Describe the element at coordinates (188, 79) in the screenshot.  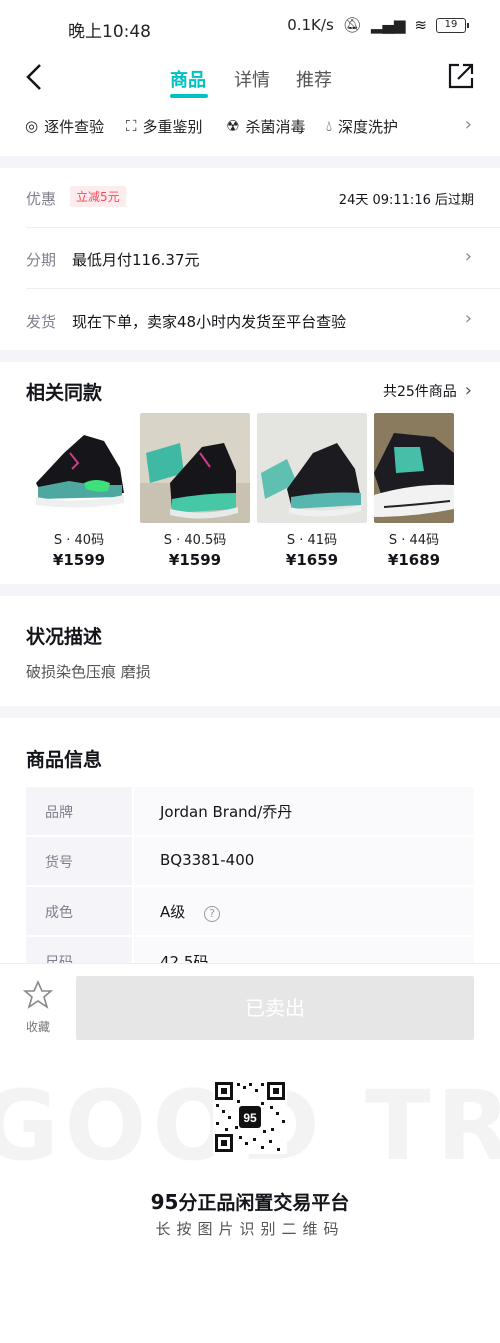
I see `tab-goods: 商品` at that location.